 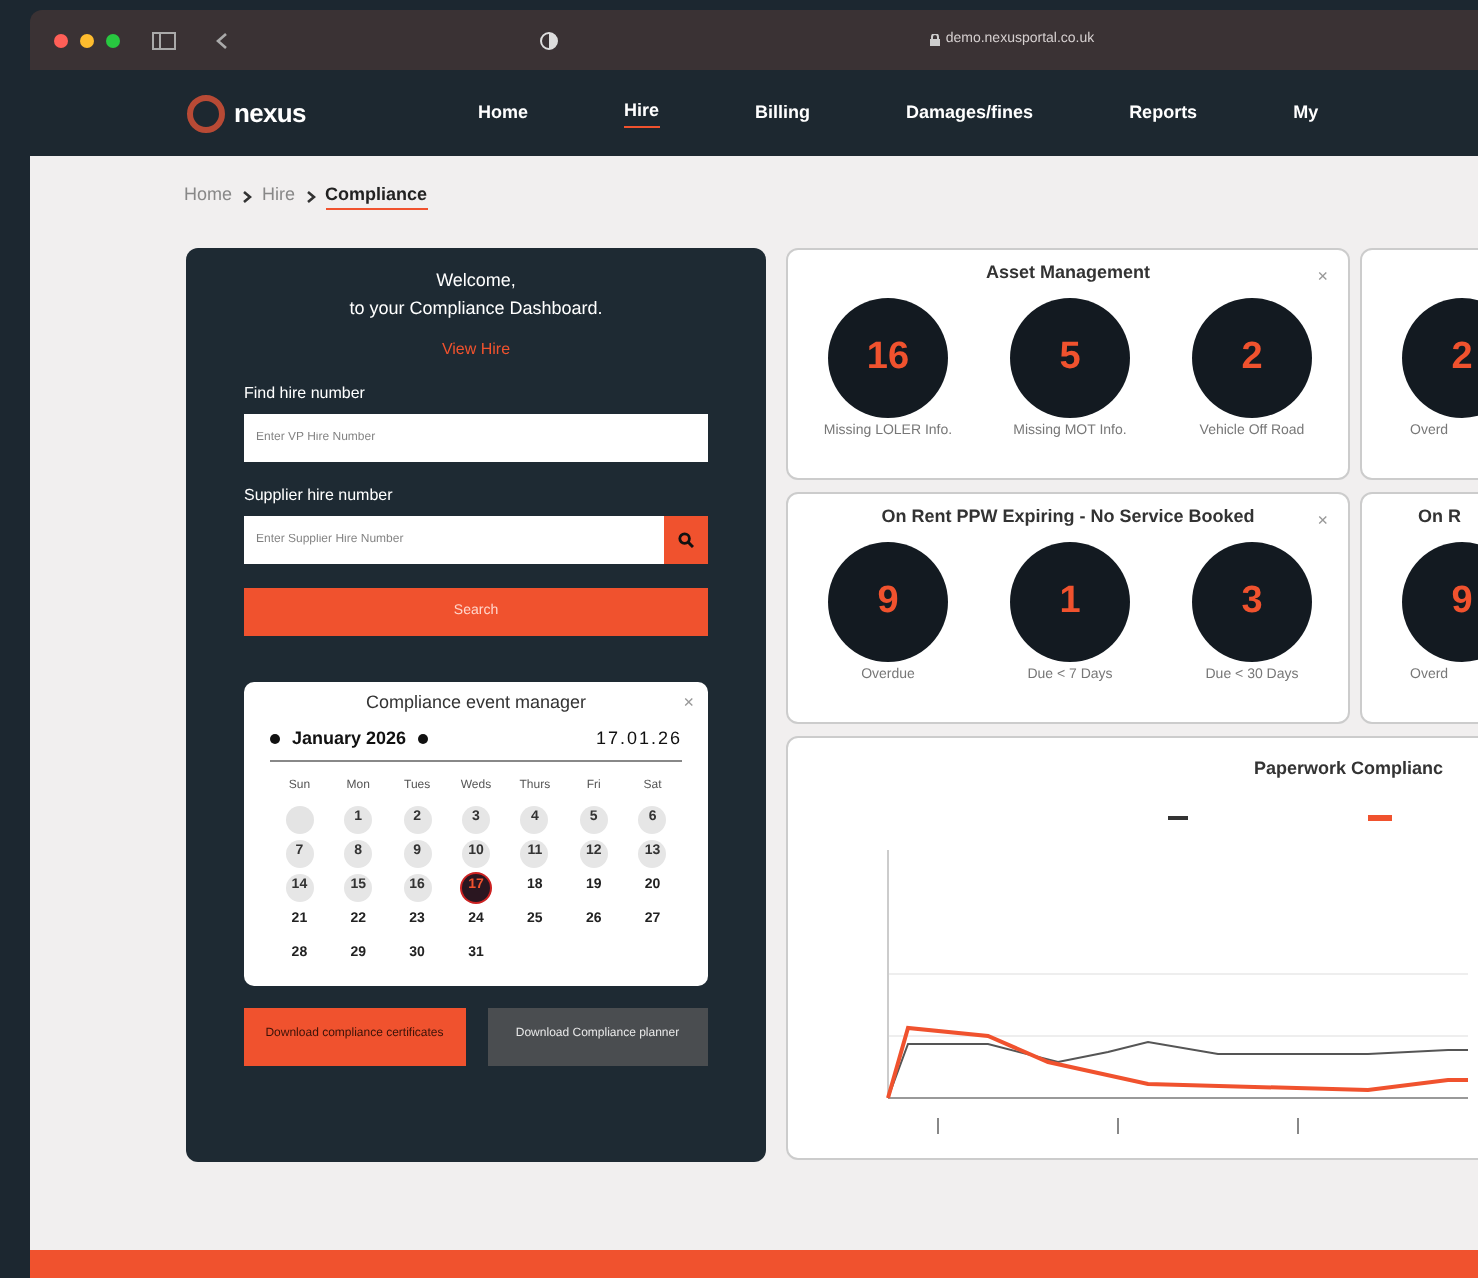 What do you see at coordinates (206, 113) in the screenshot?
I see `logo-ring-icon` at bounding box center [206, 113].